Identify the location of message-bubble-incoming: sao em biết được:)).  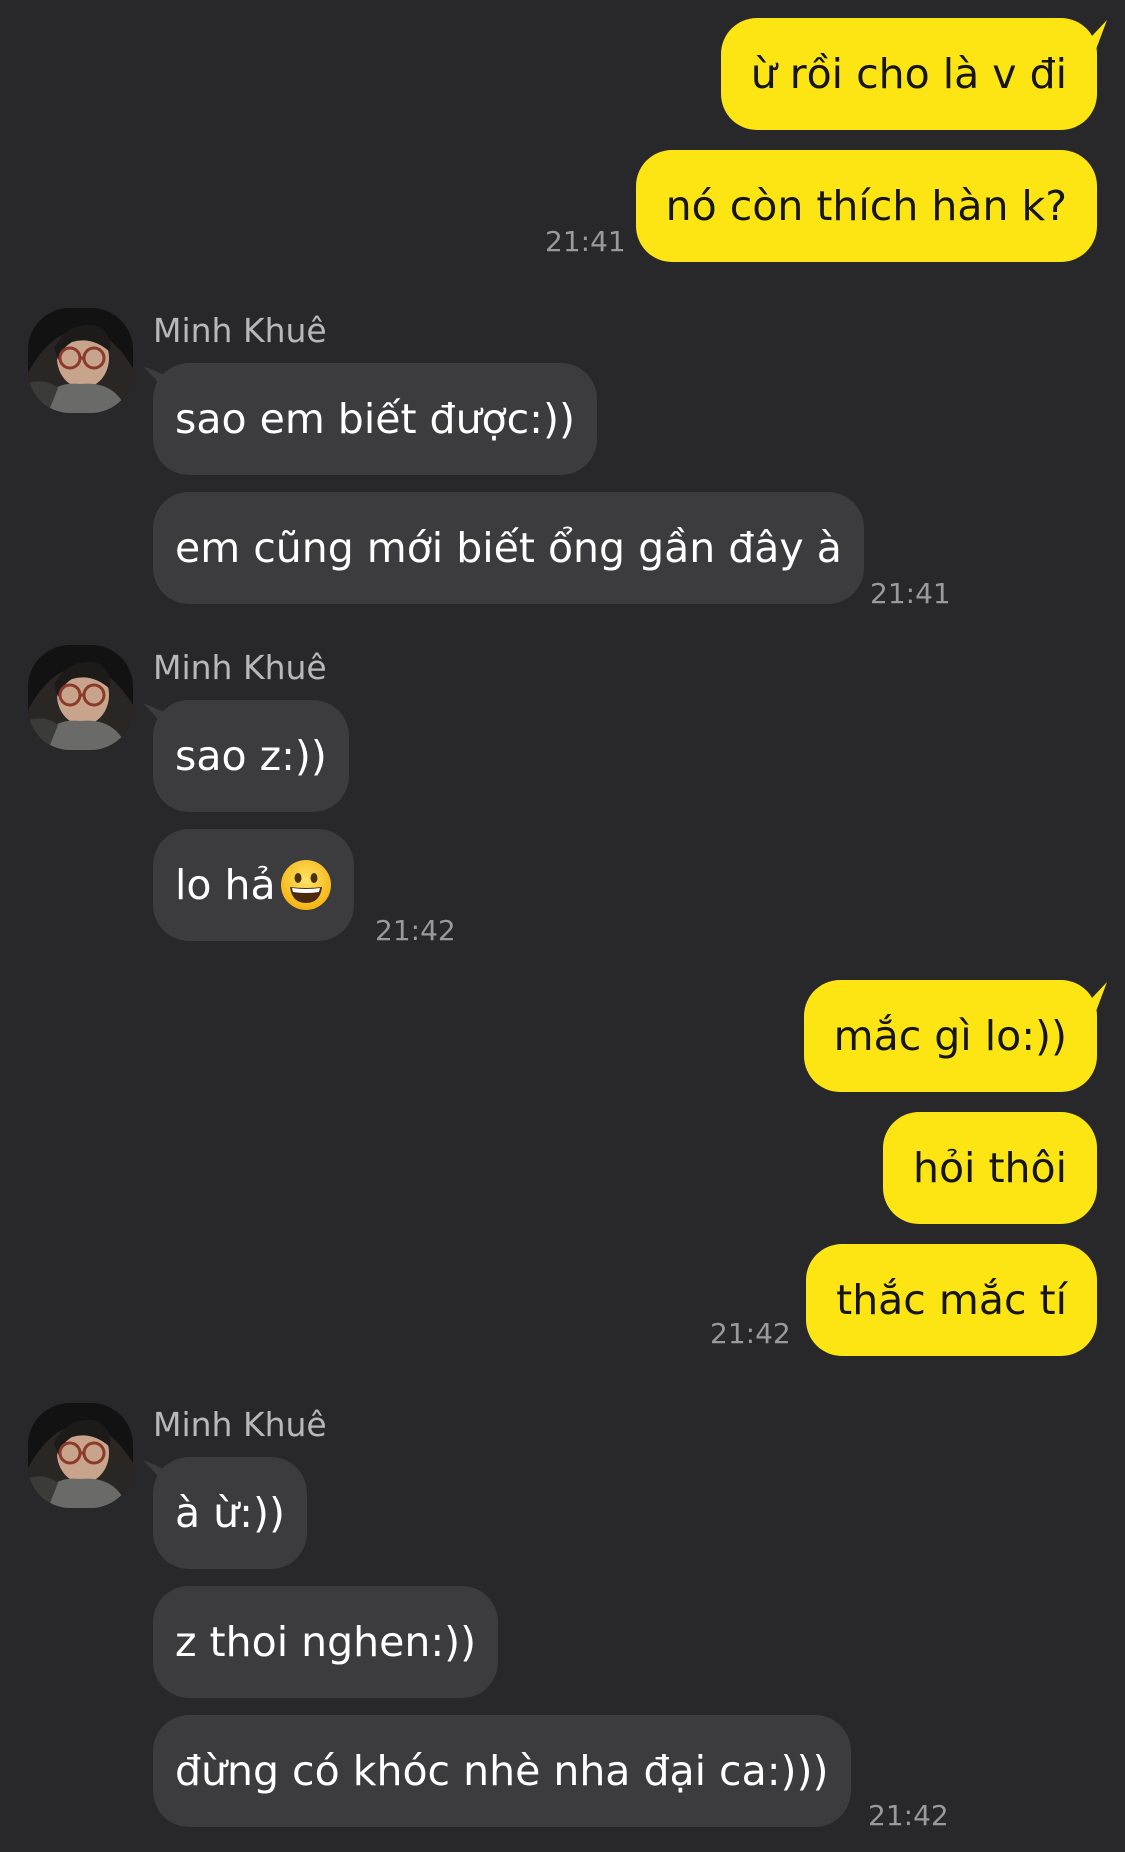
(375, 419).